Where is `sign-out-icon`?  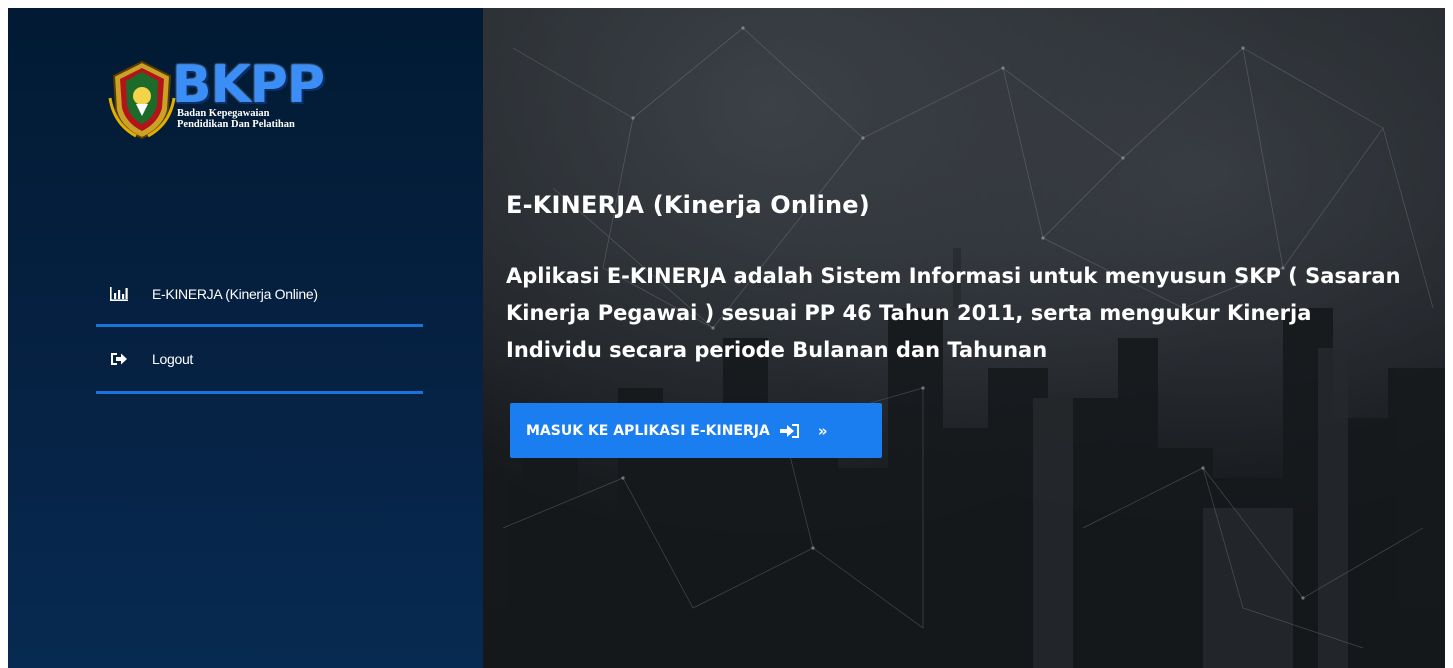 sign-out-icon is located at coordinates (119, 359).